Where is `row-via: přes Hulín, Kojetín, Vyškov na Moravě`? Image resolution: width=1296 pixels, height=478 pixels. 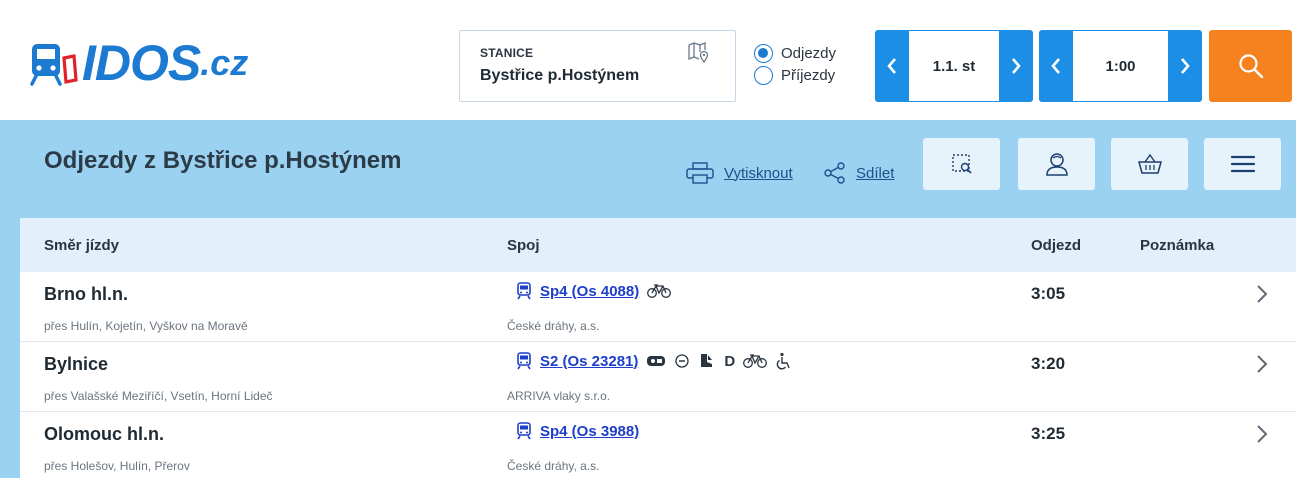
row-via: přes Hulín, Kojetín, Vyškov na Moravě is located at coordinates (146, 326).